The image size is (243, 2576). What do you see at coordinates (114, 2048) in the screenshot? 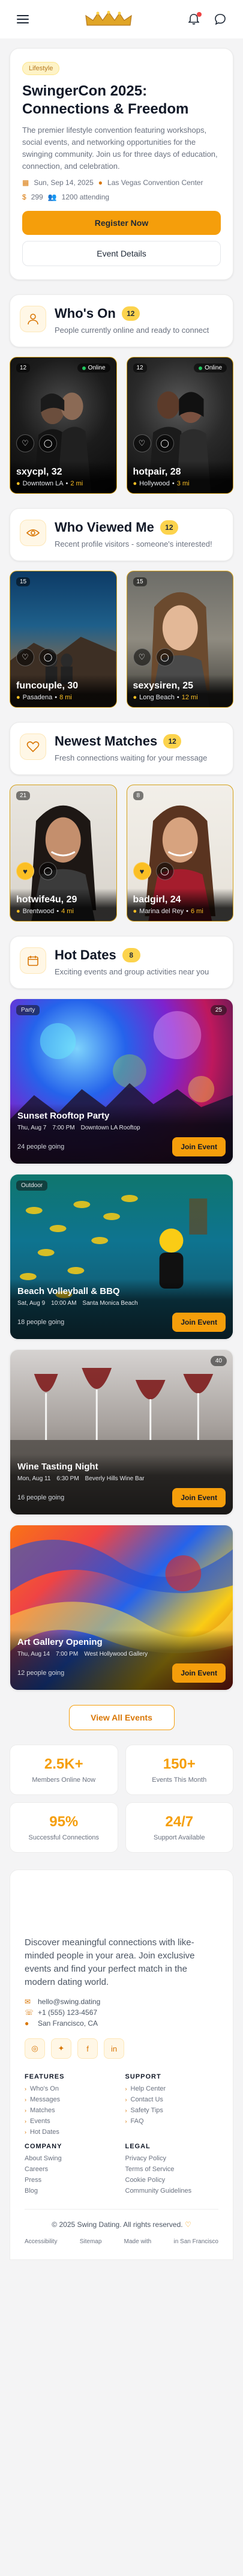
I see `linkedin-icon: in` at bounding box center [114, 2048].